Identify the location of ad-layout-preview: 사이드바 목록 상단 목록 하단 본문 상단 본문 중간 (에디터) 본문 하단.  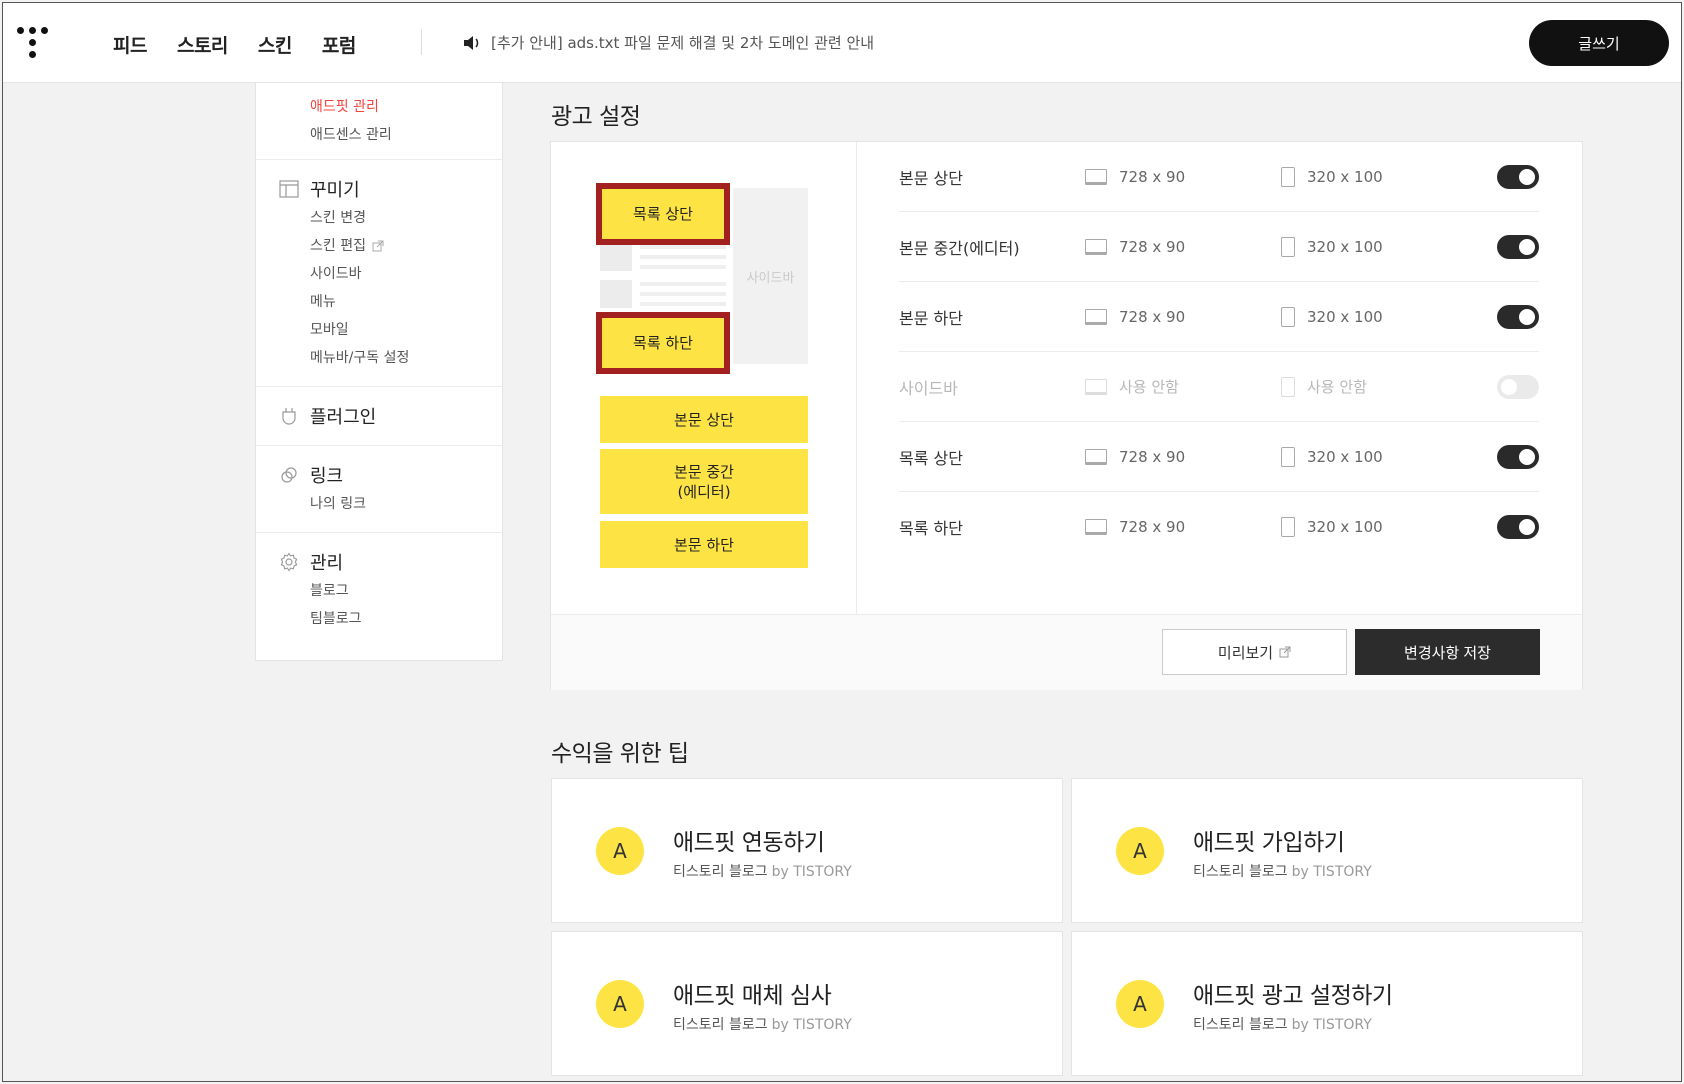
(704, 378).